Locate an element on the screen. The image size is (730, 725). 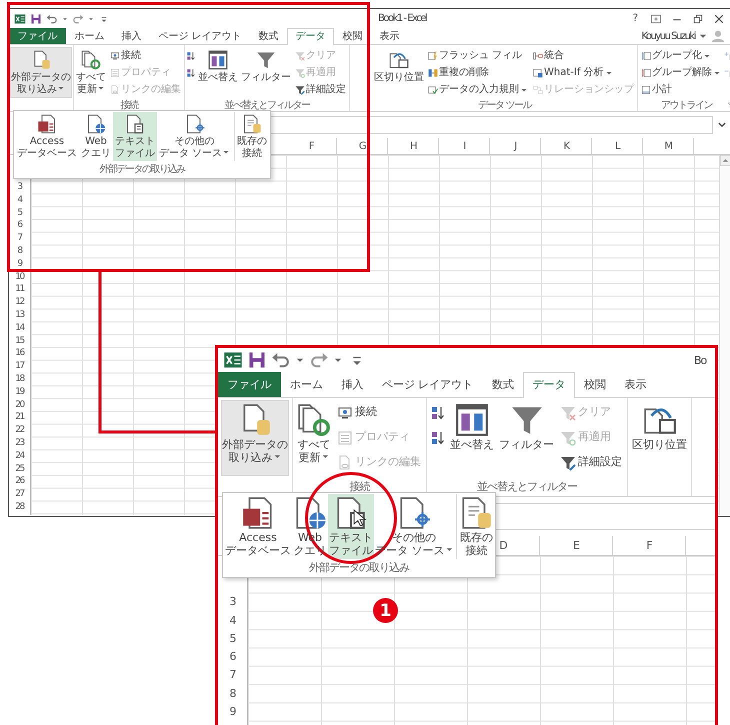
expand-icon is located at coordinates (722, 125).